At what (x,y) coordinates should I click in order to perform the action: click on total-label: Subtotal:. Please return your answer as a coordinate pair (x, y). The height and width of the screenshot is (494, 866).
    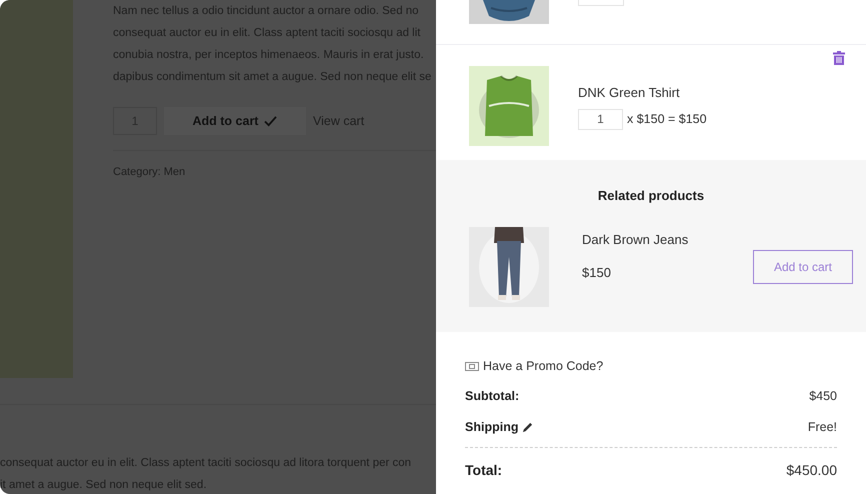
    Looking at the image, I should click on (492, 397).